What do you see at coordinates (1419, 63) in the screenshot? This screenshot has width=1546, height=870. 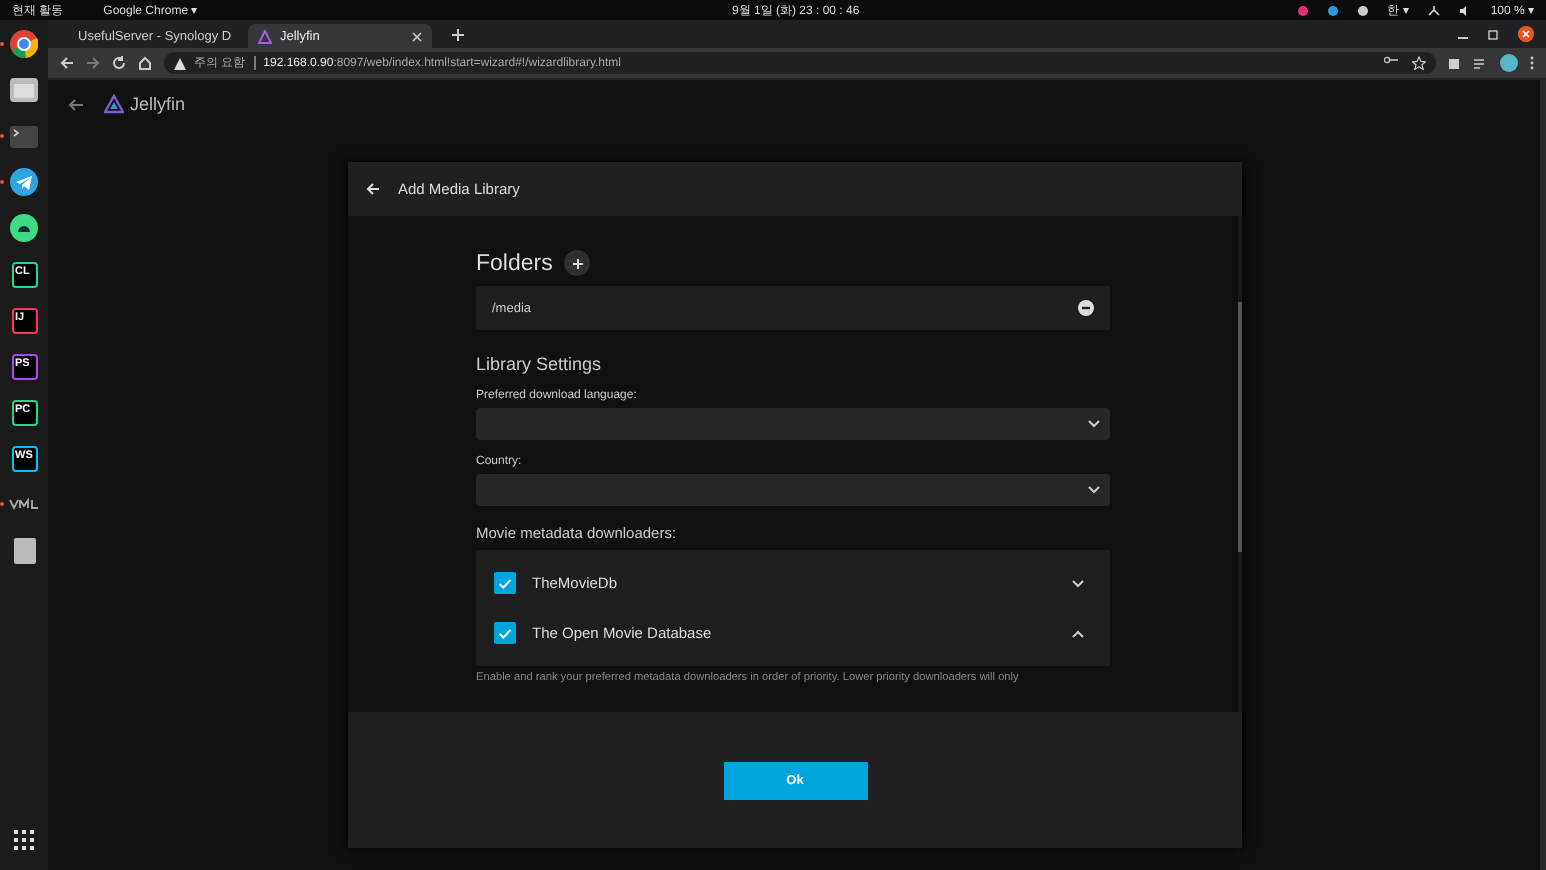 I see `star-icon` at bounding box center [1419, 63].